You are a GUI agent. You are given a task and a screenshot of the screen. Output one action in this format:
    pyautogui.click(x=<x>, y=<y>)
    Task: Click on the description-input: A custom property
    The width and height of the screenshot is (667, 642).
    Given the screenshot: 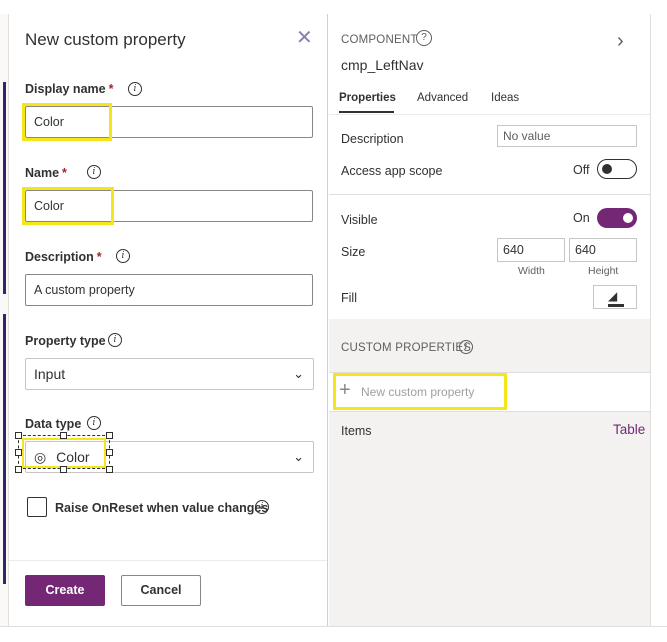 What is the action you would take?
    pyautogui.click(x=169, y=290)
    